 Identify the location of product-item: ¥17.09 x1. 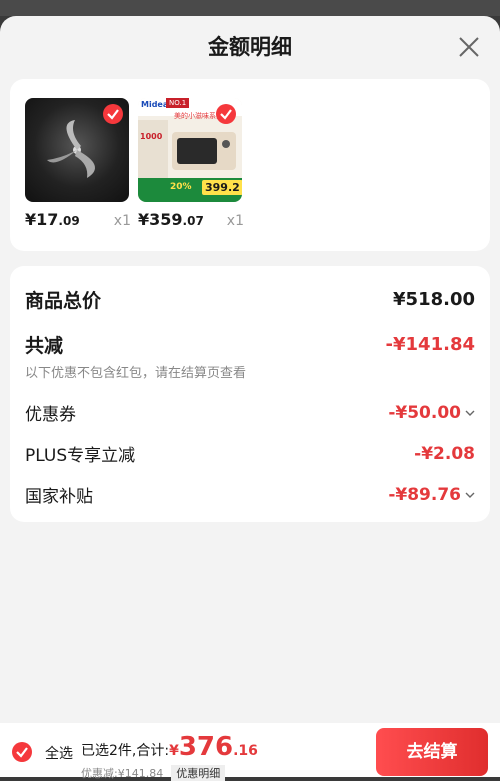
(78, 163).